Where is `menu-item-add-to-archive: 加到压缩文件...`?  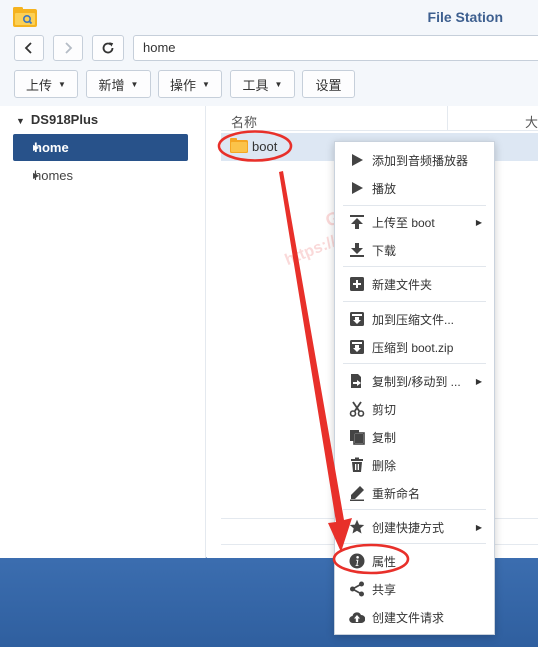 menu-item-add-to-archive: 加到压缩文件... is located at coordinates (414, 319).